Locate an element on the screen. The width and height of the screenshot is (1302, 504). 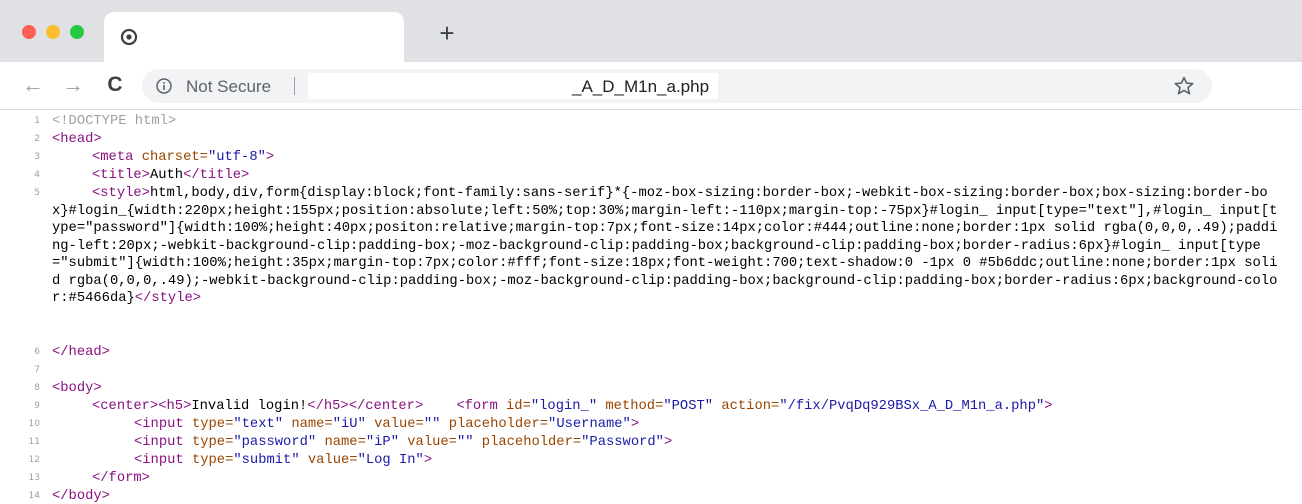
attr-value: "Password" is located at coordinates (622, 442).